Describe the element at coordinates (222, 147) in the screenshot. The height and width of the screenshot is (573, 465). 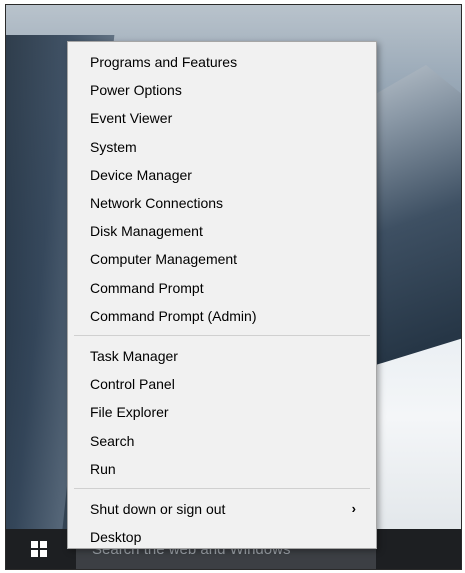
I see `menu-item-system: System` at that location.